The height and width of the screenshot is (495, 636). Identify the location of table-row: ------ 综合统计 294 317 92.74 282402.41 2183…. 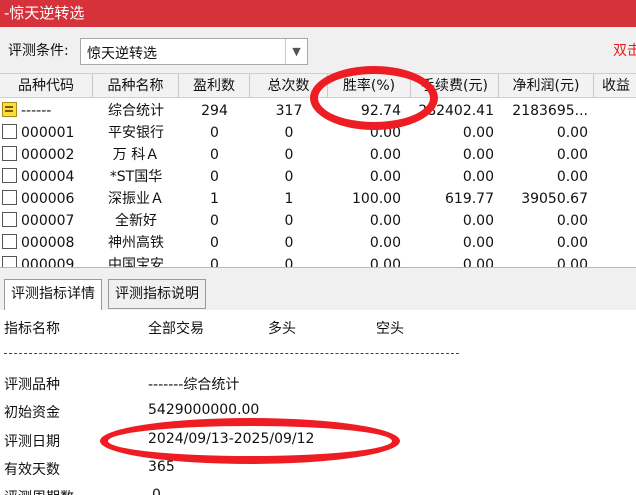
(318, 111).